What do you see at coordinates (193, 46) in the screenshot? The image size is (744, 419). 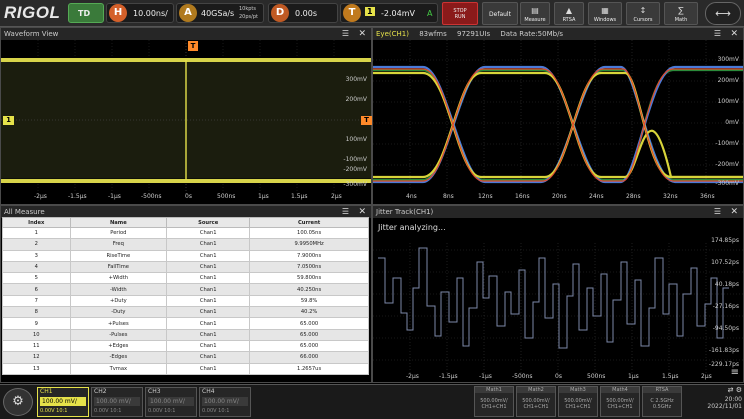 I see `trigger-position-marker: T` at bounding box center [193, 46].